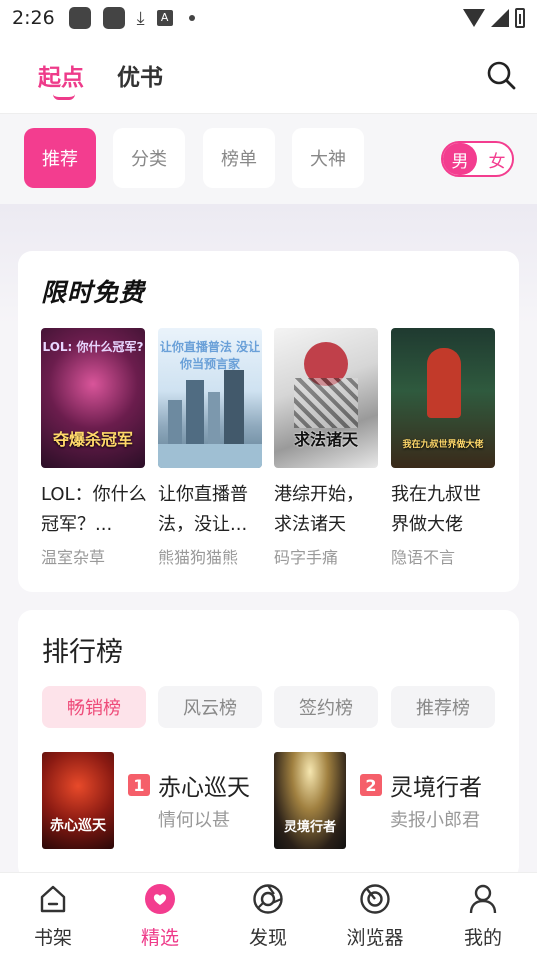 The height and width of the screenshot is (956, 537). Describe the element at coordinates (210, 398) in the screenshot. I see `book-cover: 让你直播普法 没让你当预言家` at that location.